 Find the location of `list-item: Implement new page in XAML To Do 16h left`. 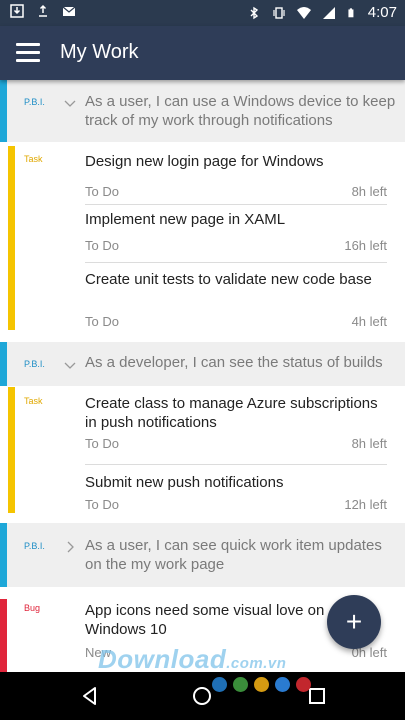

list-item: Implement new page in XAML To Do 16h left is located at coordinates (236, 236).